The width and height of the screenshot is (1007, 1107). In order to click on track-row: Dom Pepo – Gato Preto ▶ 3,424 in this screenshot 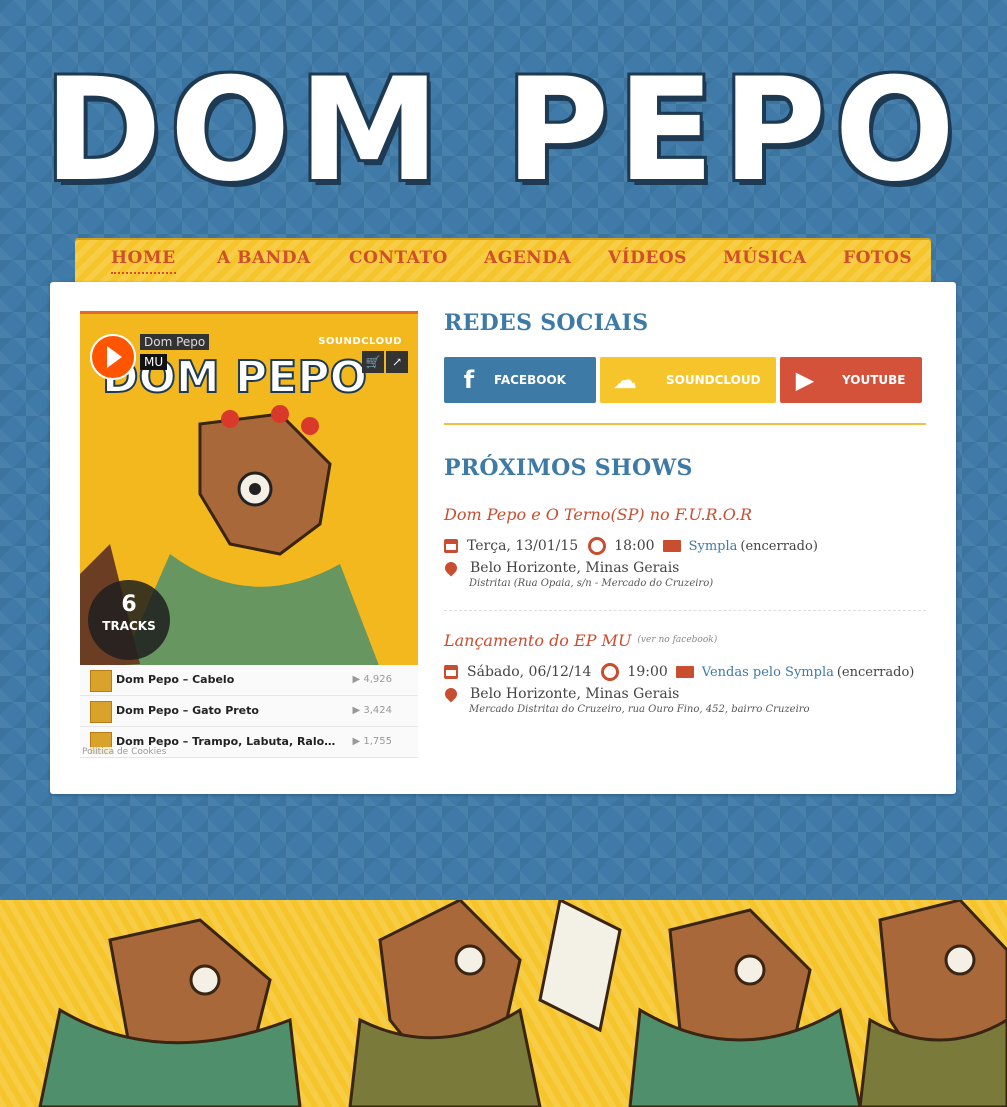, I will do `click(249, 711)`.